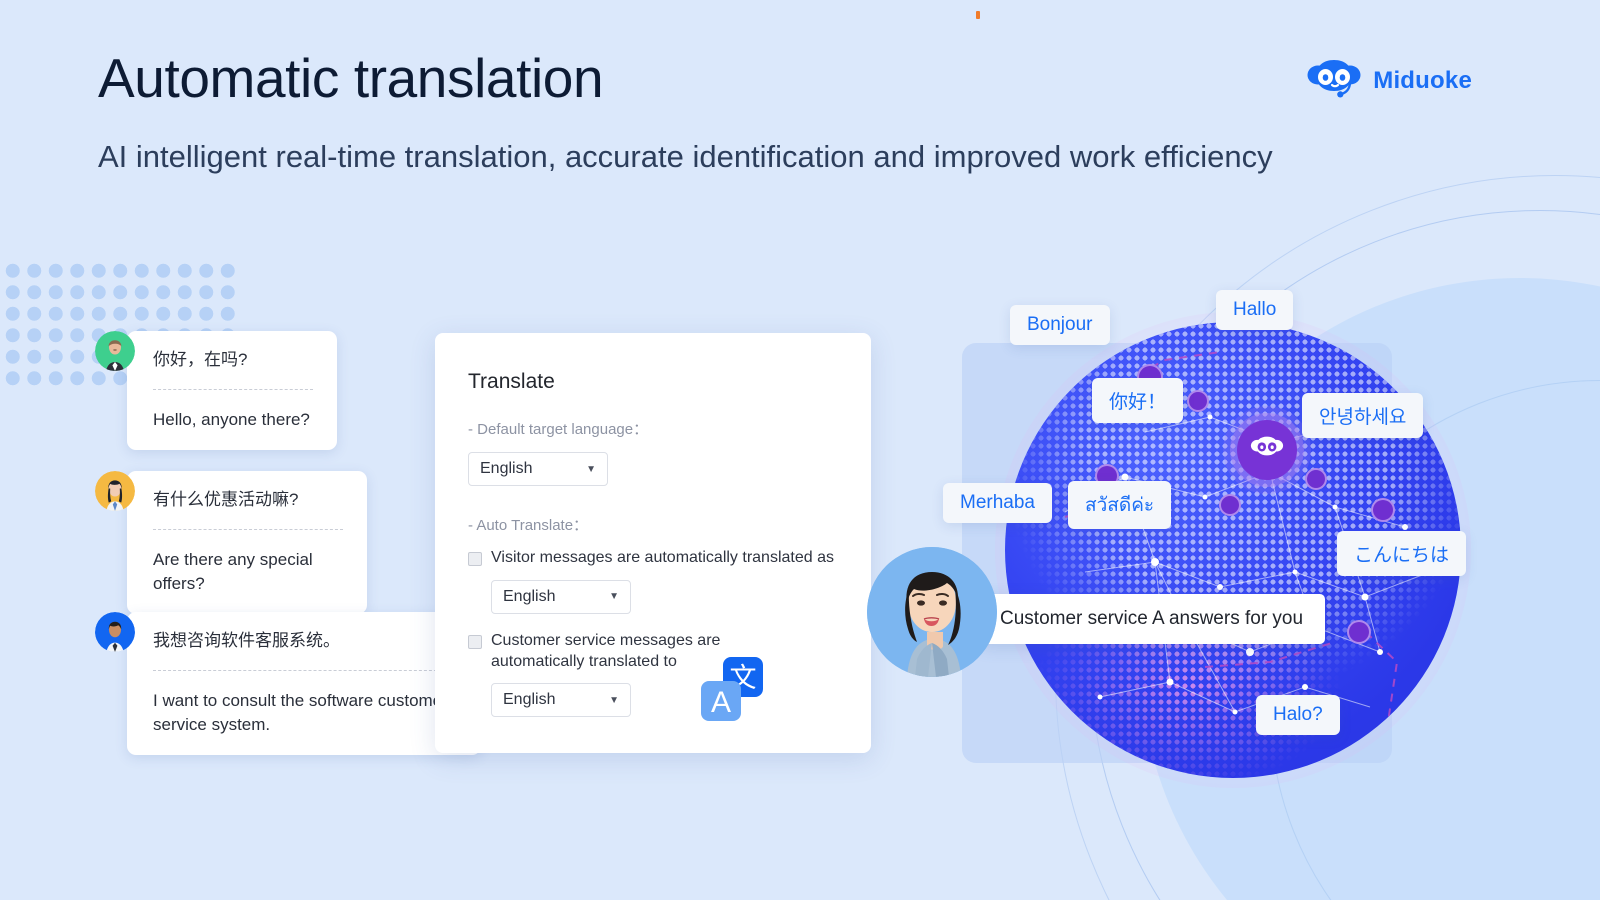 The image size is (1600, 900). Describe the element at coordinates (538, 469) in the screenshot. I see `default-target-language-select: English ▼` at that location.